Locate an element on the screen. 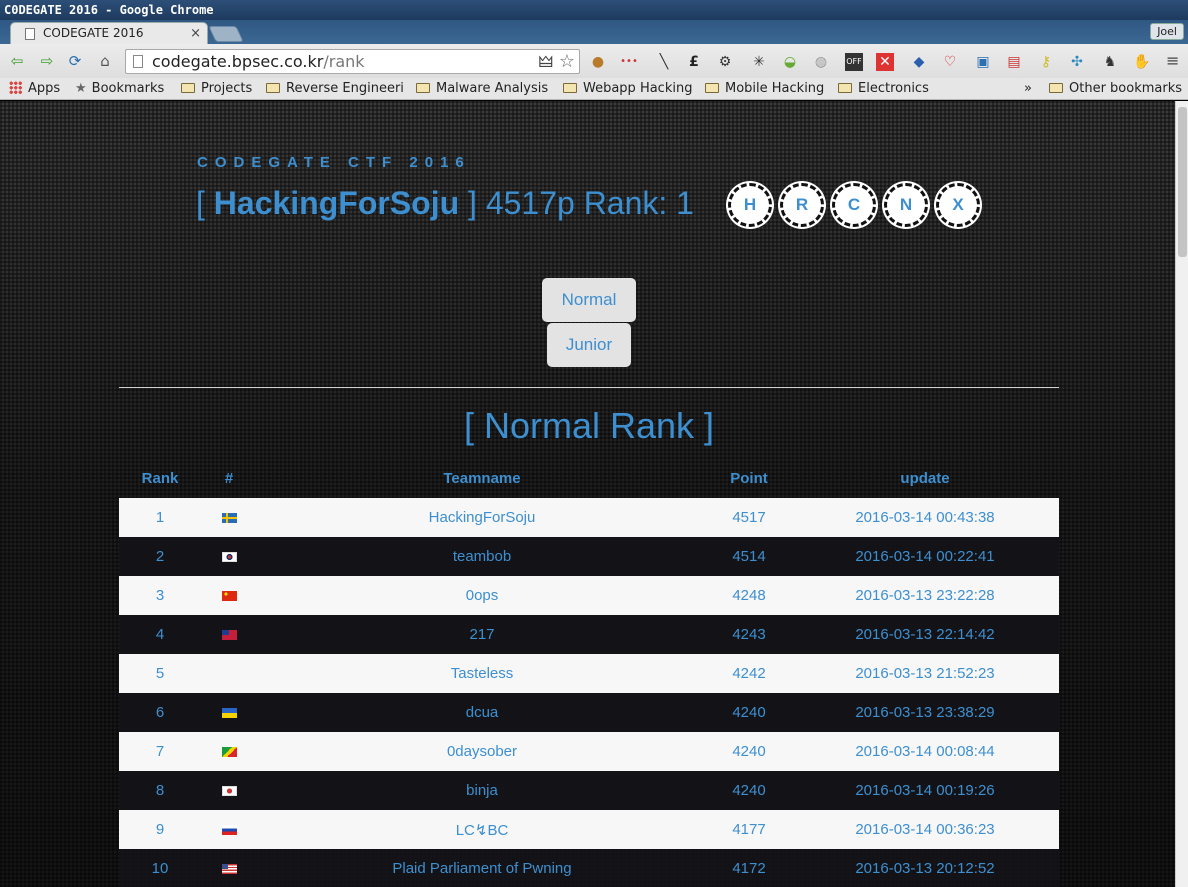  team-name: HackingForSoju is located at coordinates (336, 203).